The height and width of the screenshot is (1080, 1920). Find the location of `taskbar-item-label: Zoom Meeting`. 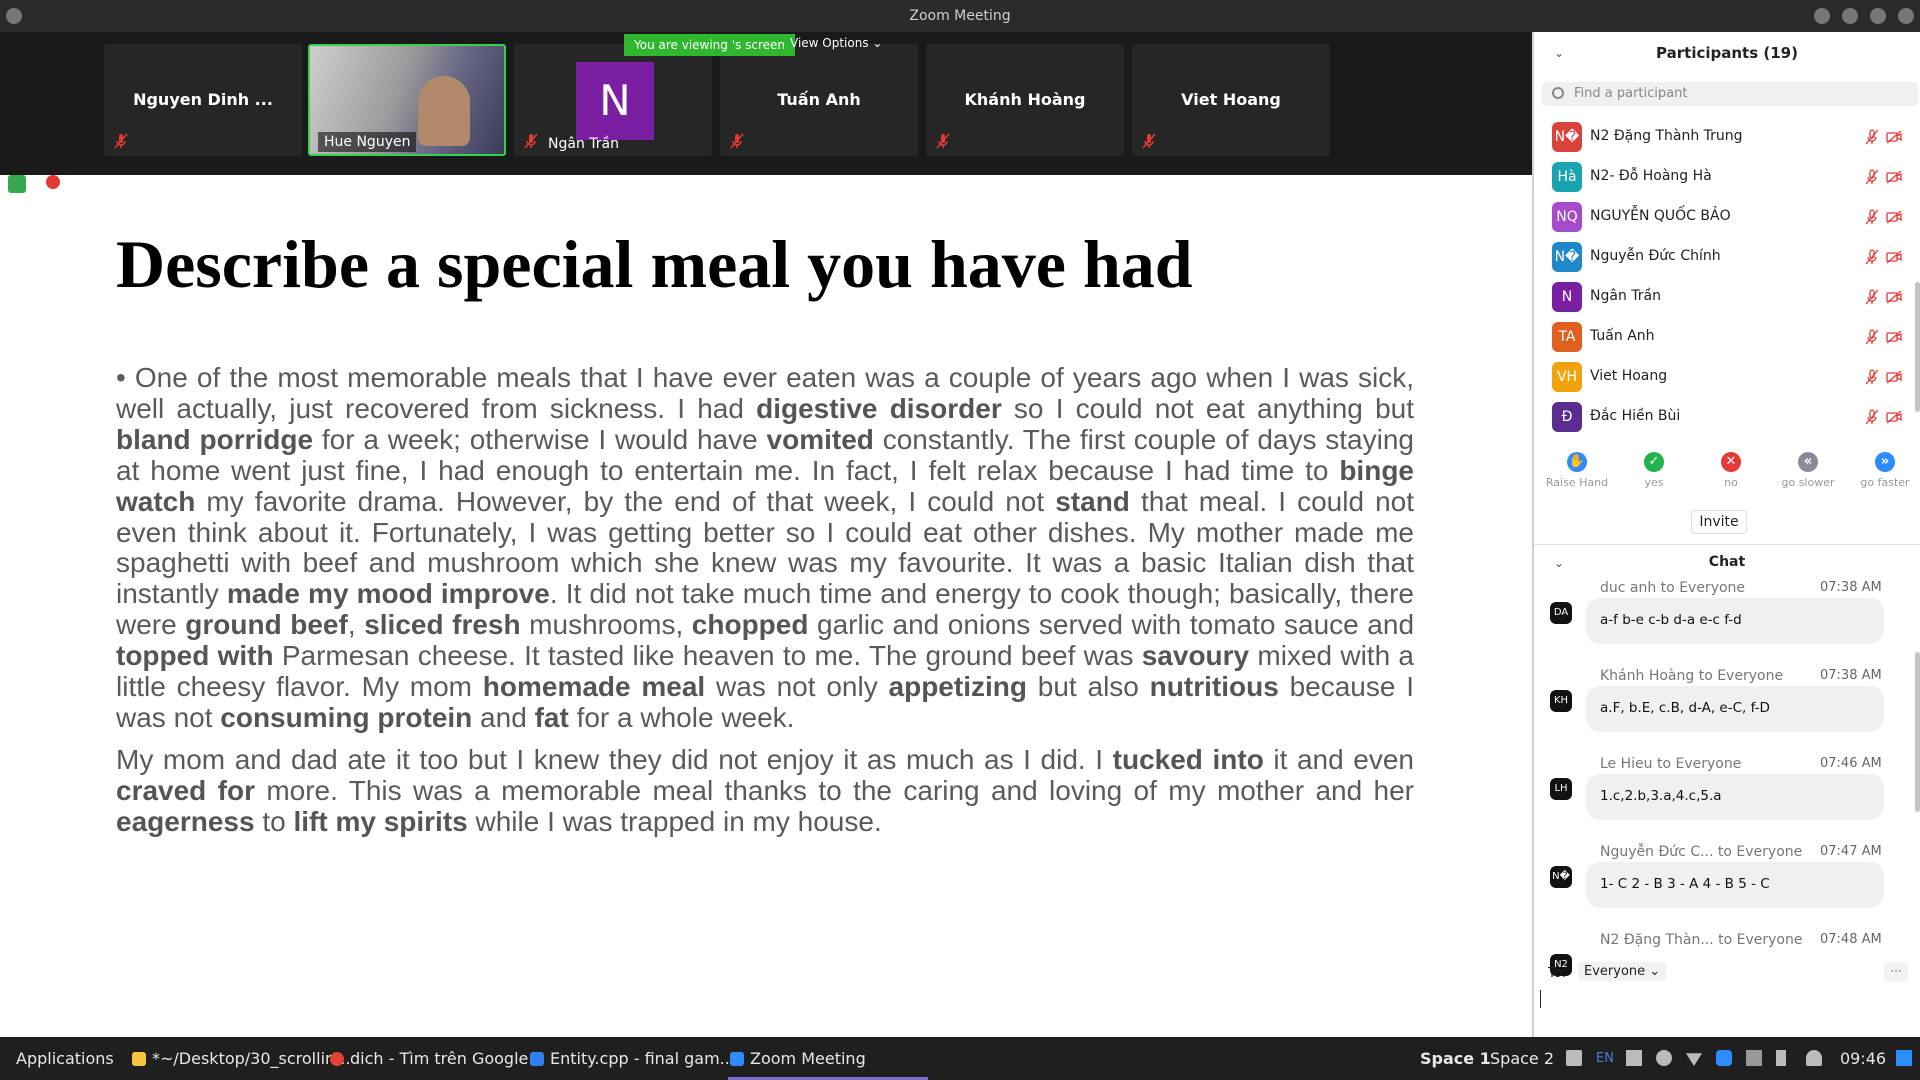

taskbar-item-label: Zoom Meeting is located at coordinates (808, 1058).